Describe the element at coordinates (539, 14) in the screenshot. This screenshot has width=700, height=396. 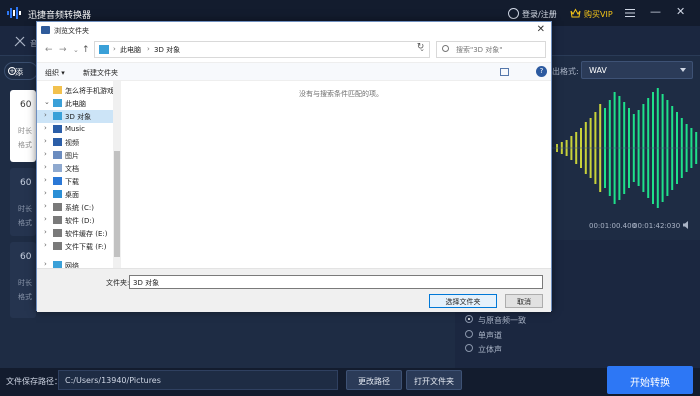
I see `login-link: 登录/注册` at that location.